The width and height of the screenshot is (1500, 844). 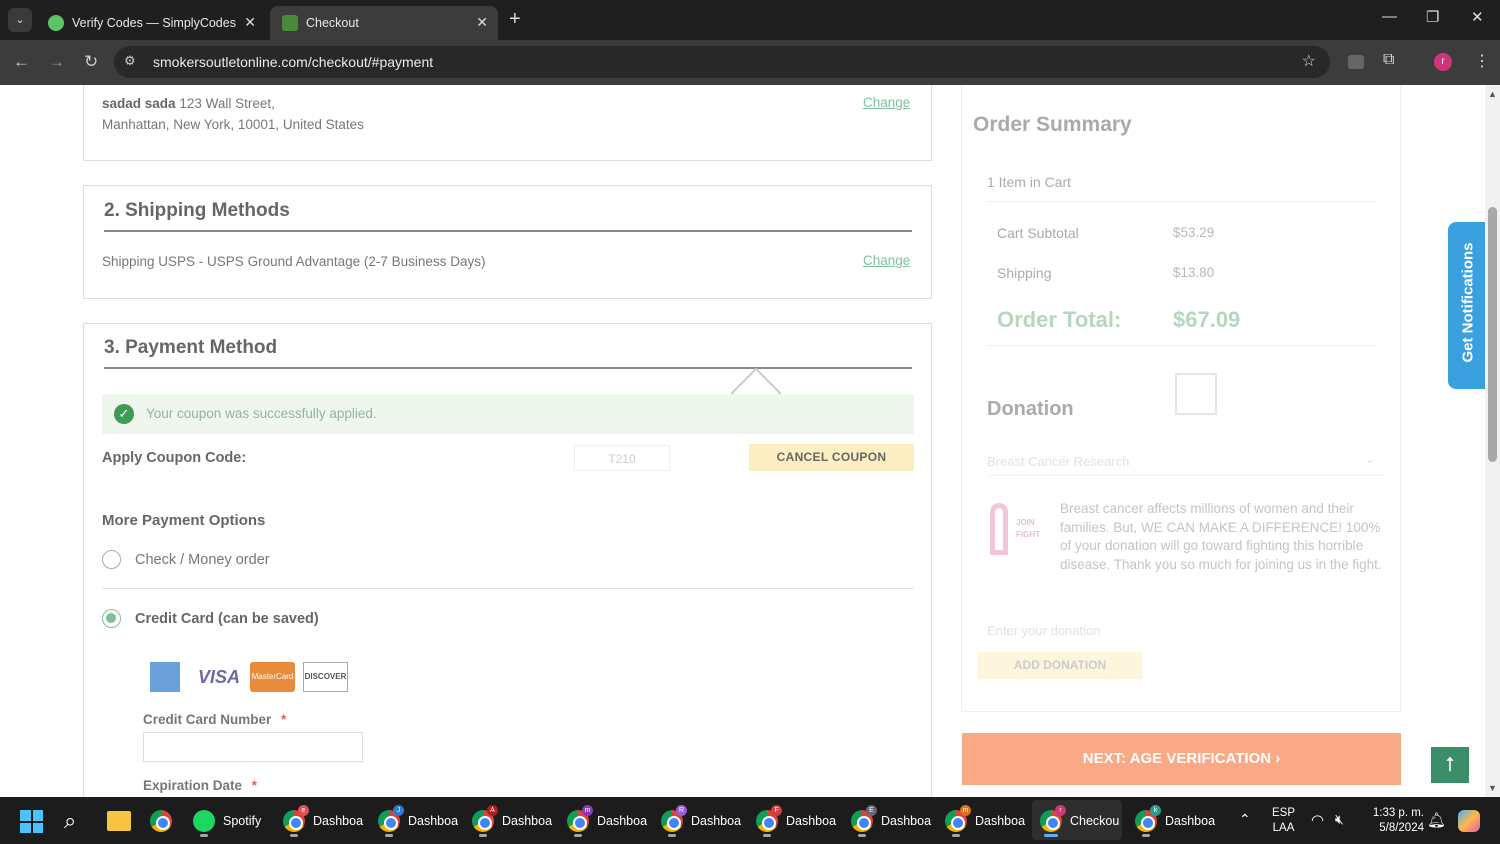 I want to click on taskbar-chrome-window: F Dashboa, so click(x=796, y=821).